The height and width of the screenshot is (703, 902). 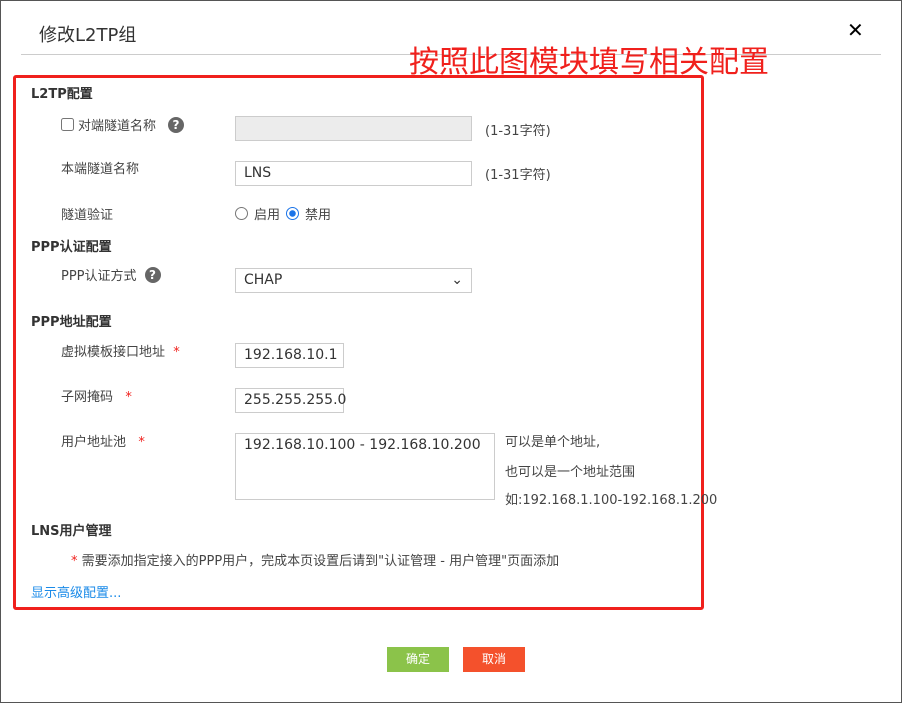 I want to click on ppp-auth-value: CHAP, so click(x=263, y=280).